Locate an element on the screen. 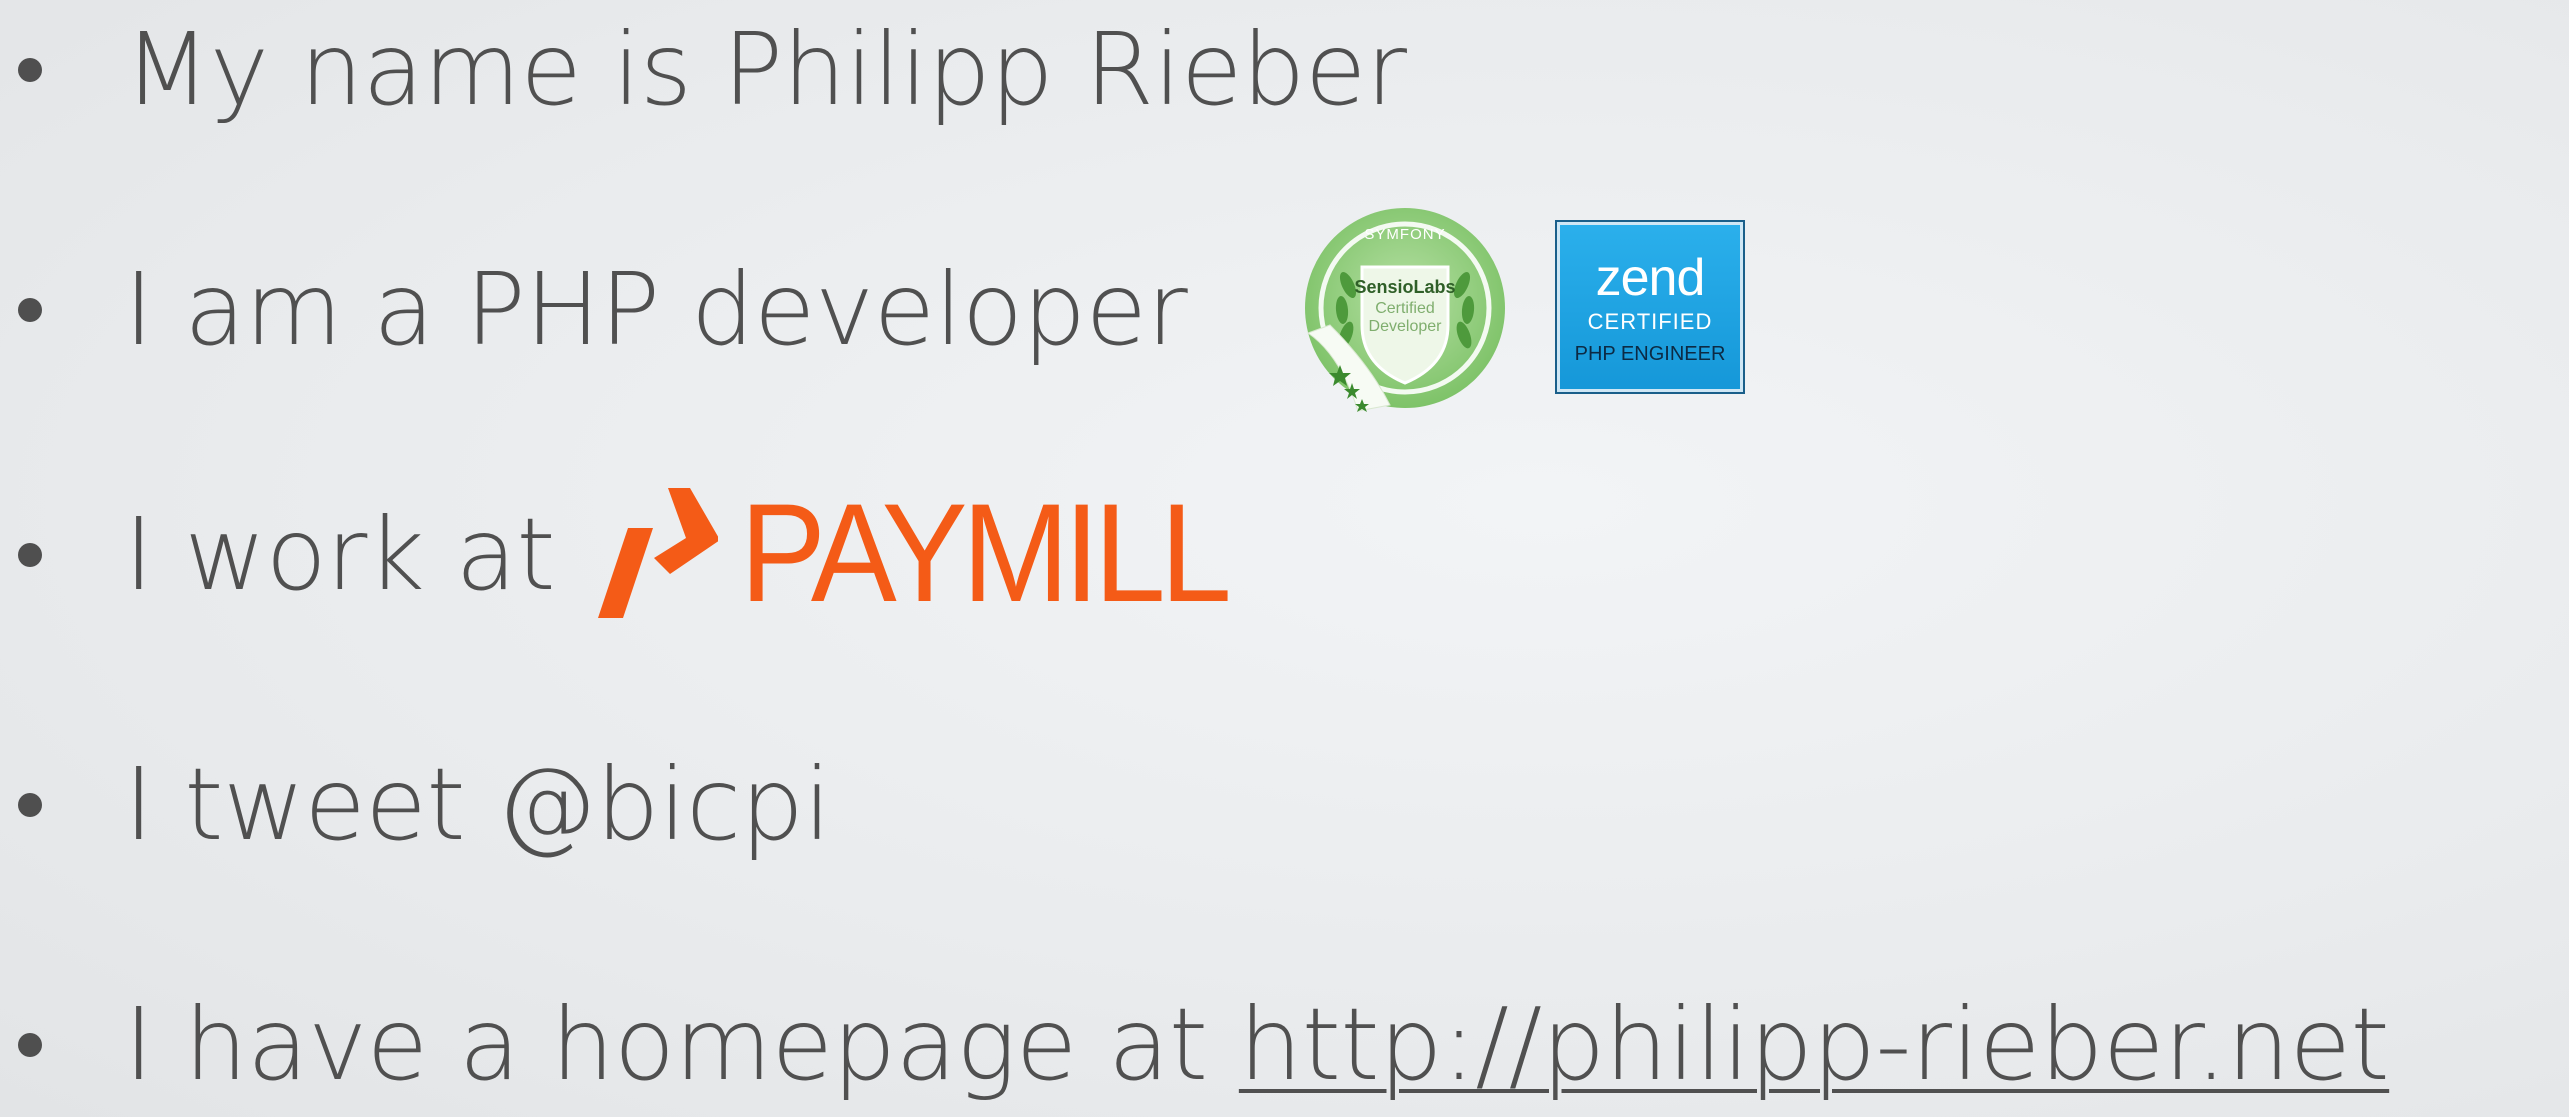  paymill-logo: PAYMILL is located at coordinates (933, 553).